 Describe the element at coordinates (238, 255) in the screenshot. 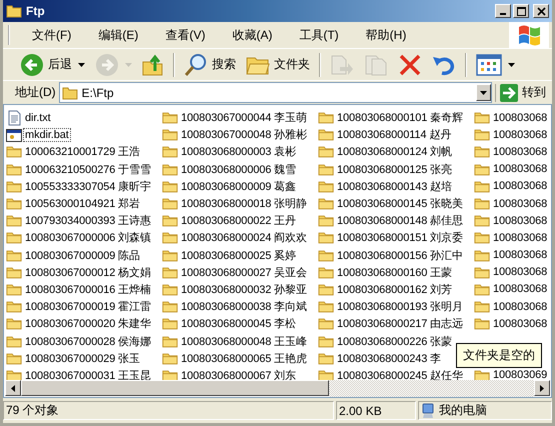

I see `folder-name: 100803068000025 奚婷` at that location.